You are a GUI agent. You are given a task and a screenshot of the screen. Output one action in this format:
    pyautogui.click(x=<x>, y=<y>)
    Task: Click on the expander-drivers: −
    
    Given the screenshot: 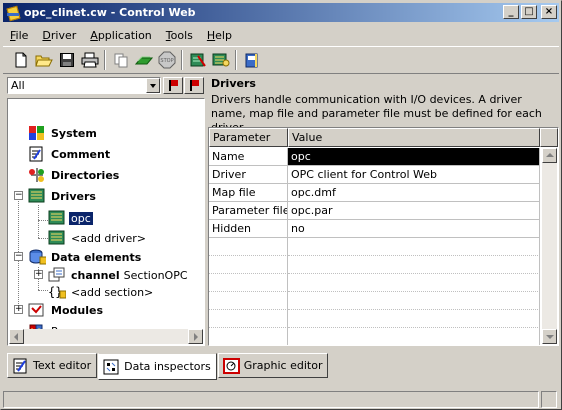 What is the action you would take?
    pyautogui.click(x=18, y=195)
    